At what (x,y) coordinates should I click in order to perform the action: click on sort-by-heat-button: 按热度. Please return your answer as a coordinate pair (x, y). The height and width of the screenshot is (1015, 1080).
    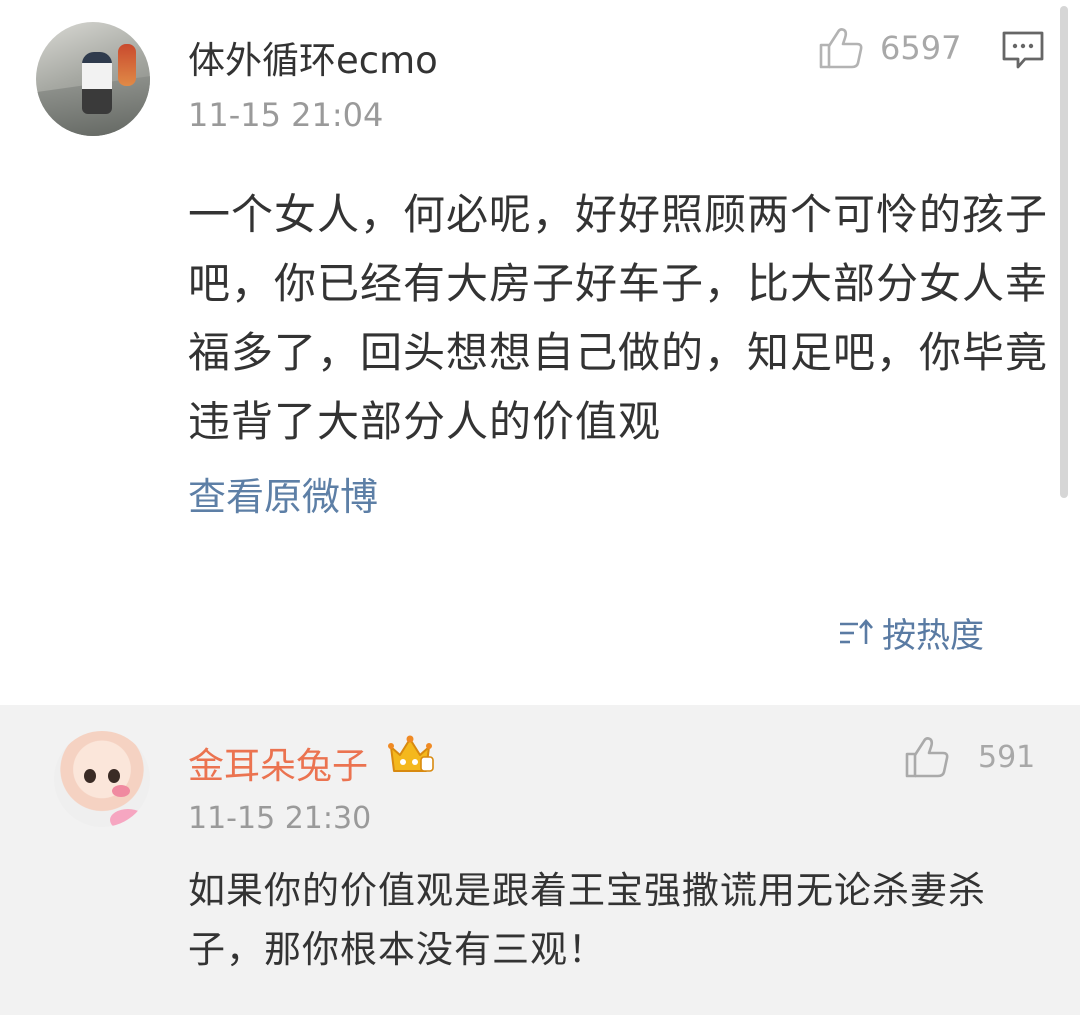
    Looking at the image, I should click on (911, 632).